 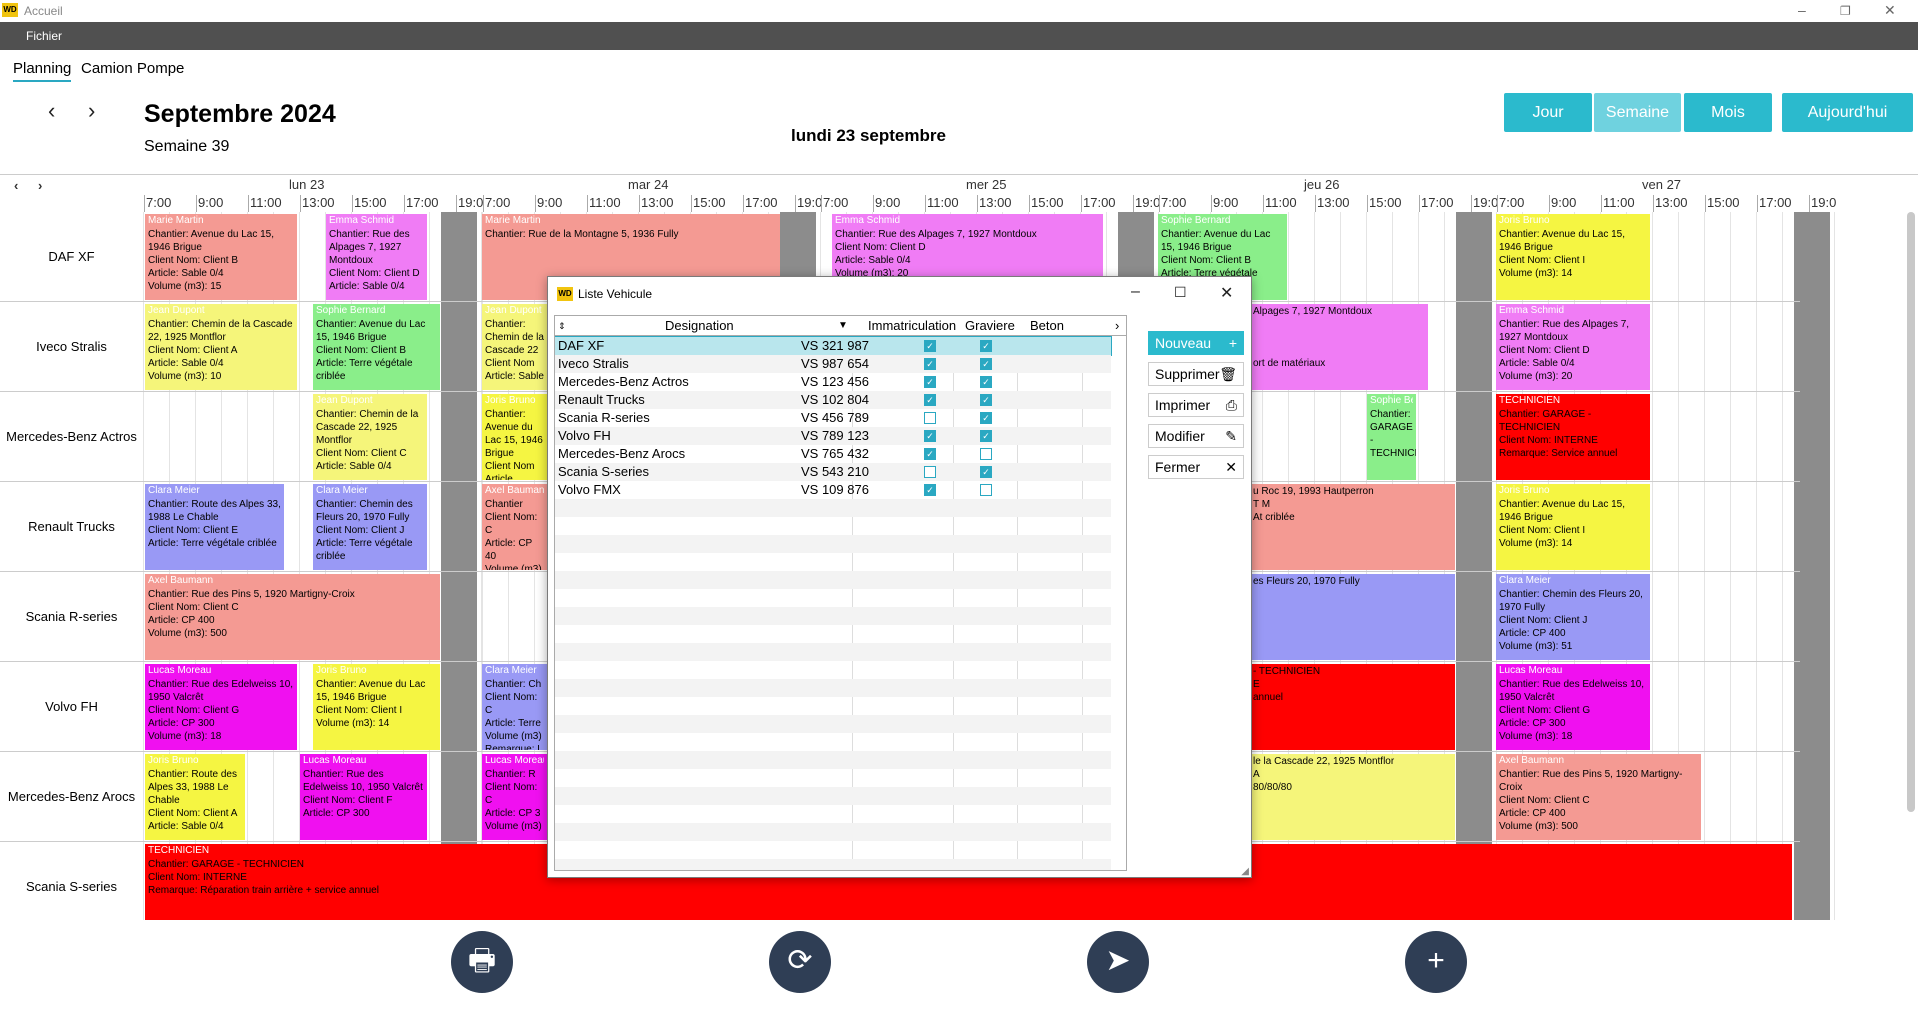 I want to click on planning-event: - TECHNICIEN E annuel, so click(x=1352, y=707).